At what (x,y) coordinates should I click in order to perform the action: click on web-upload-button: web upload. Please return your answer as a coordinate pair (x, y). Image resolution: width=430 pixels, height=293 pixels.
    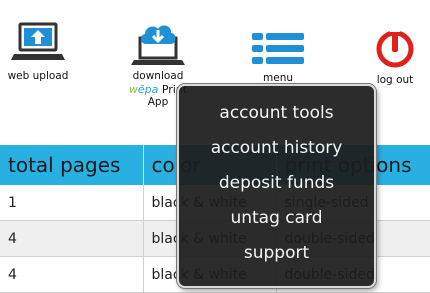
    Looking at the image, I should click on (38, 52).